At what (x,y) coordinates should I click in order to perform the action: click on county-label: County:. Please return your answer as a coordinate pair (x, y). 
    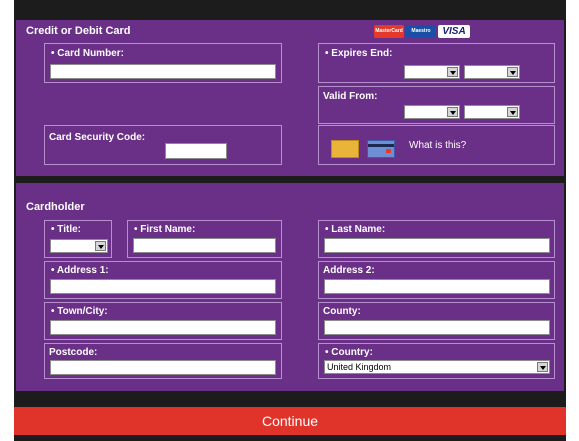
    Looking at the image, I should click on (342, 311).